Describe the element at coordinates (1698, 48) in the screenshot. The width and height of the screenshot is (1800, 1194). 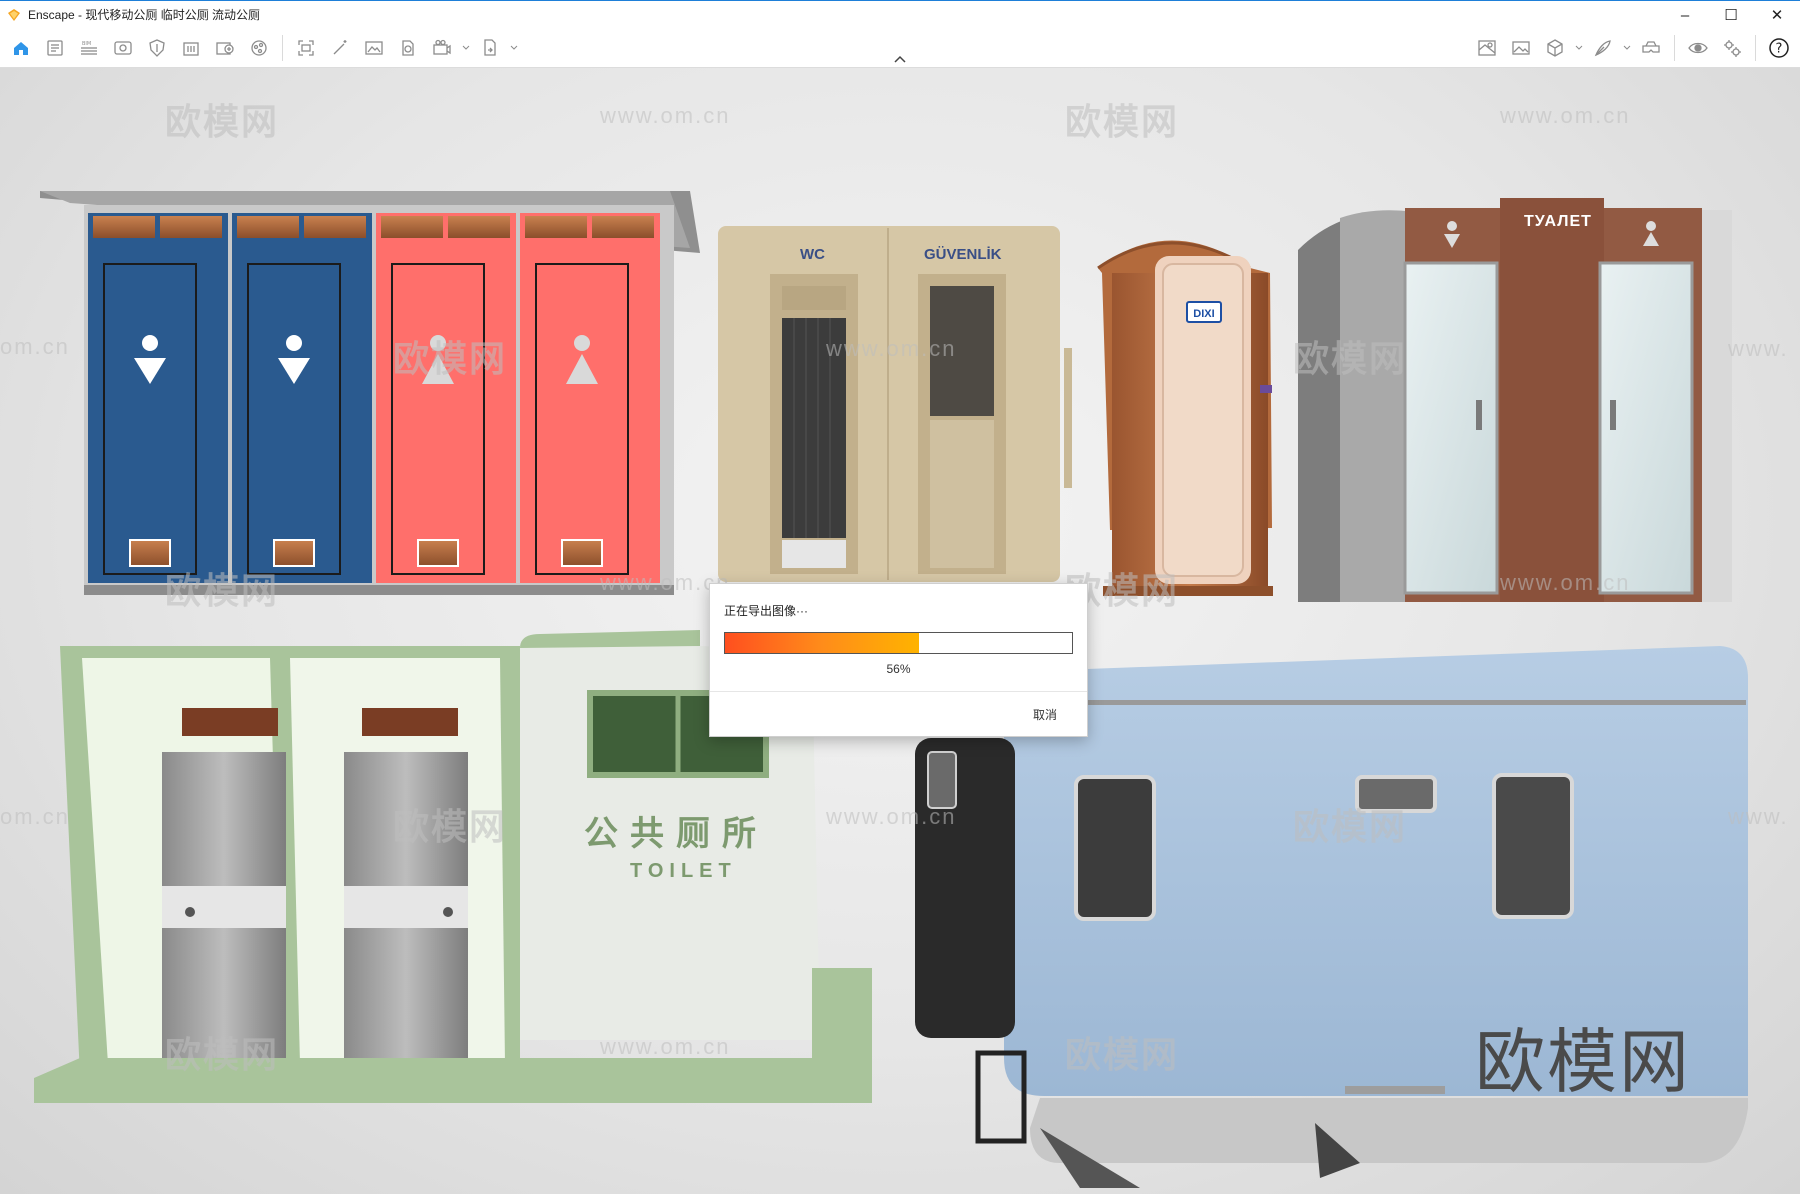
I see `eye-icon` at that location.